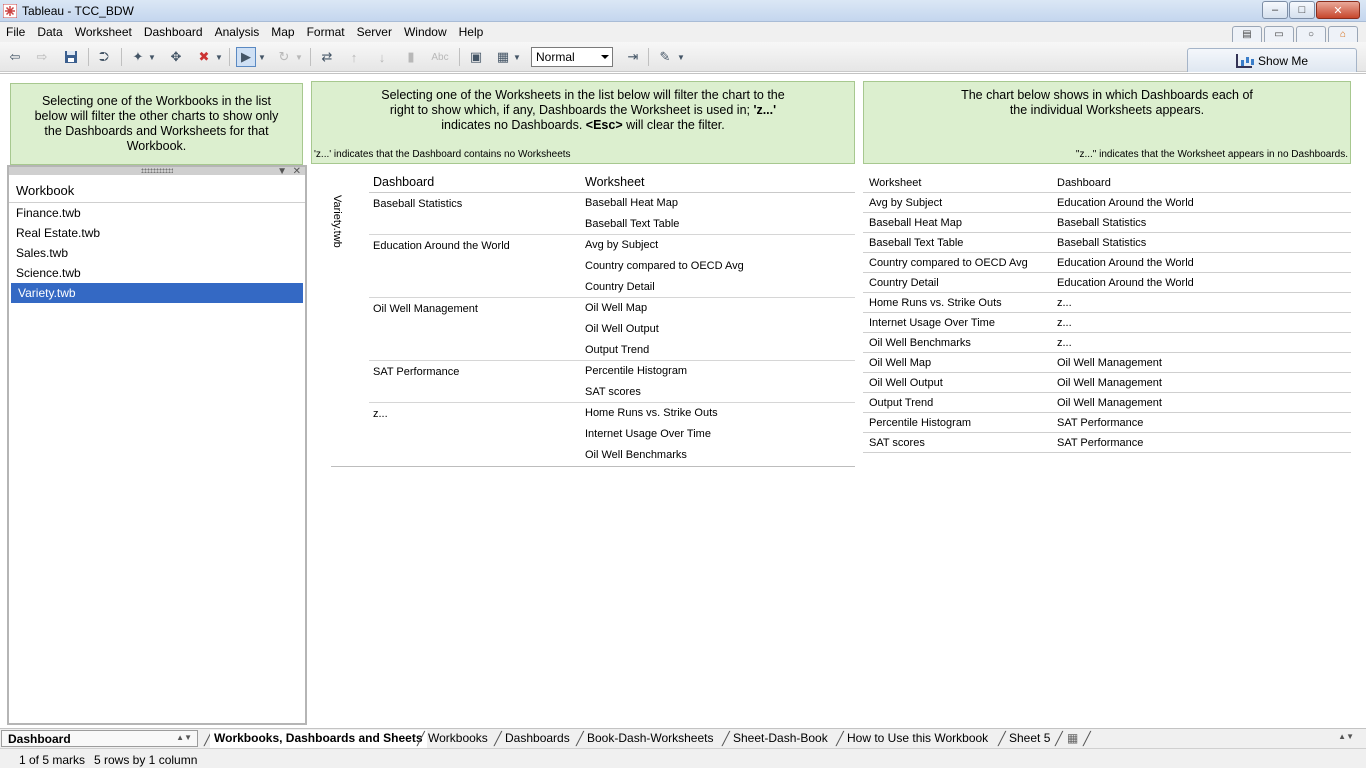  I want to click on show-me-button: Show Me, so click(1272, 60).